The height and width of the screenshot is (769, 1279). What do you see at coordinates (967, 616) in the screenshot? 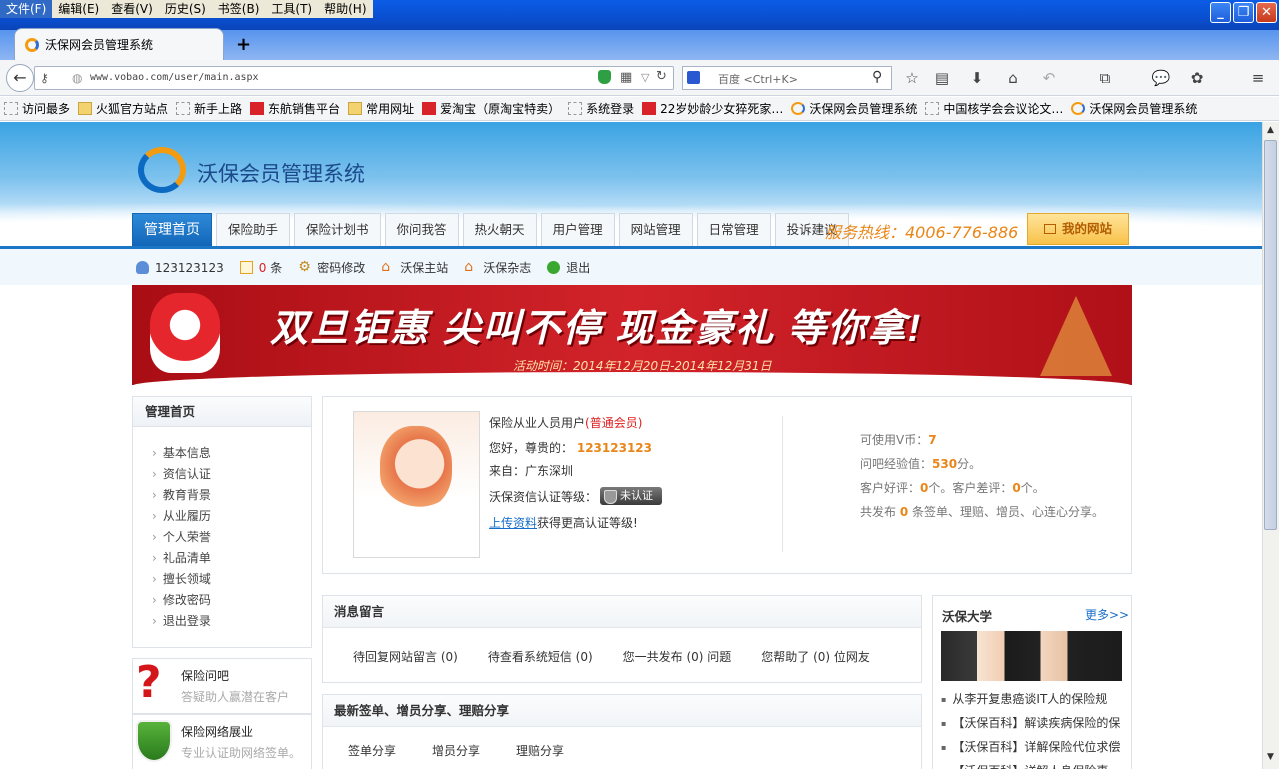
I see `university-title: 沃保大学` at bounding box center [967, 616].